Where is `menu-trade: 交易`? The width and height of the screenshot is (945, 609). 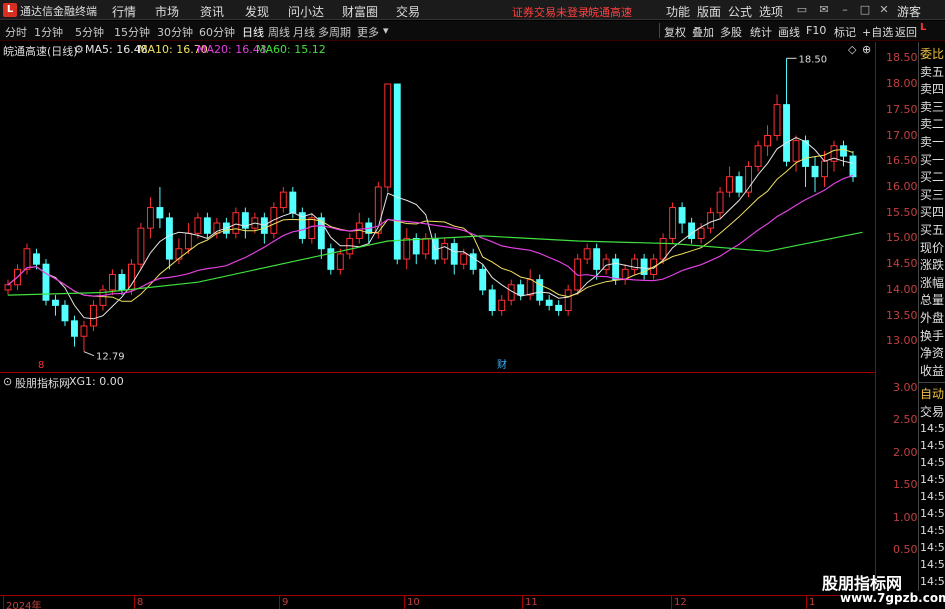 menu-trade: 交易 is located at coordinates (408, 11).